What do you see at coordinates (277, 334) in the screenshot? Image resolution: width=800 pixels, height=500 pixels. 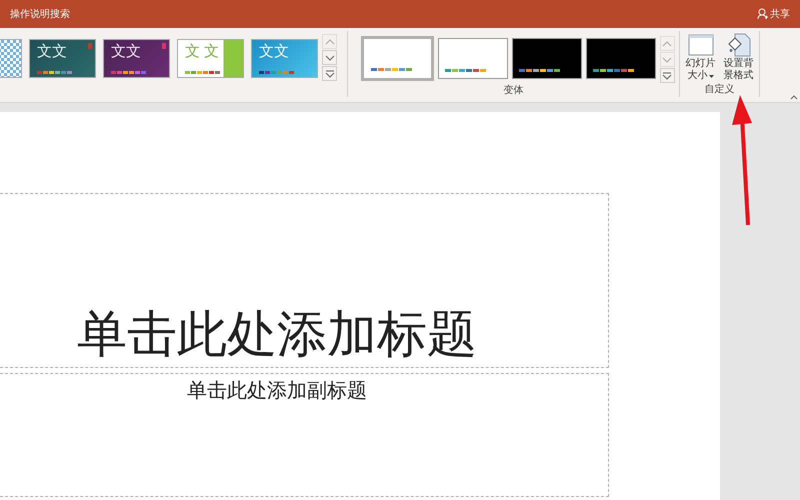 I see `slide-title: 单击此处添加标题` at bounding box center [277, 334].